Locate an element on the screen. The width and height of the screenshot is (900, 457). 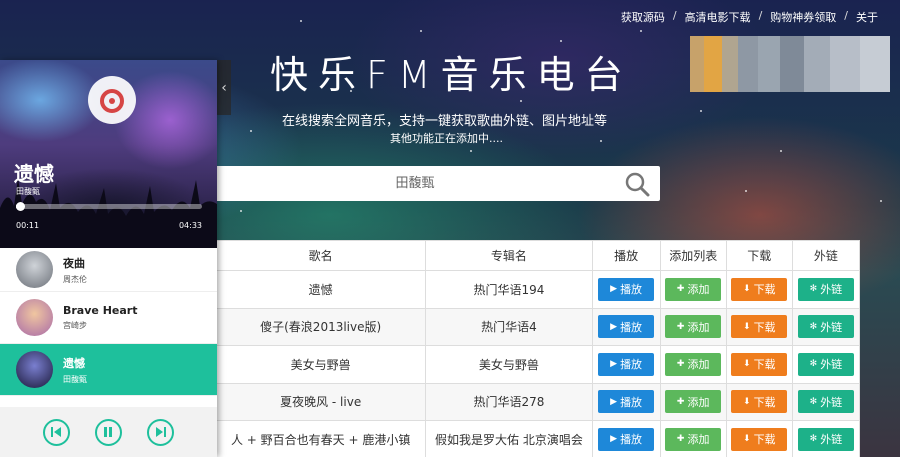
progress-knob is located at coordinates (20, 206).